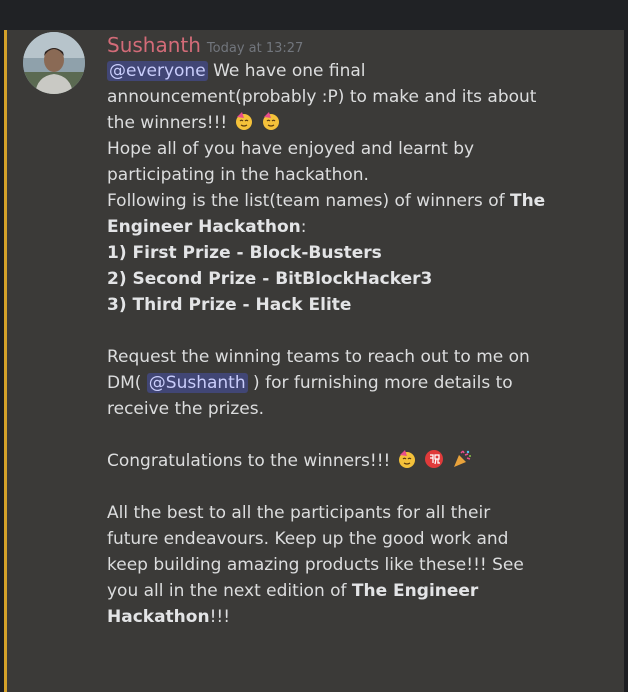 The width and height of the screenshot is (628, 692). What do you see at coordinates (244, 253) in the screenshot?
I see `bold-text: 1) First Prize - Block-Busters` at bounding box center [244, 253].